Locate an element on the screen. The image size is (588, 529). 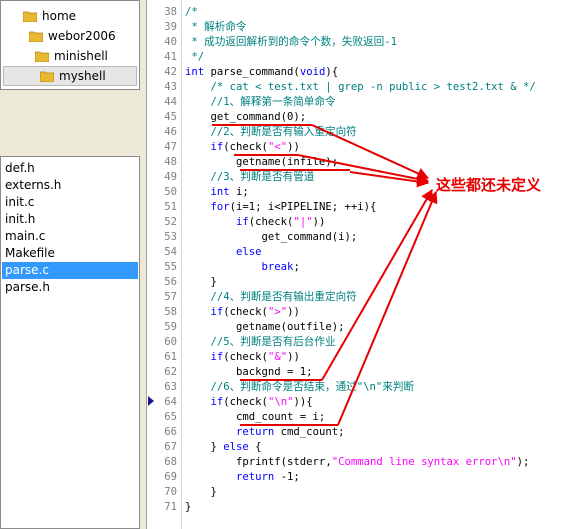
line-number: 44 is located at coordinates (170, 102).